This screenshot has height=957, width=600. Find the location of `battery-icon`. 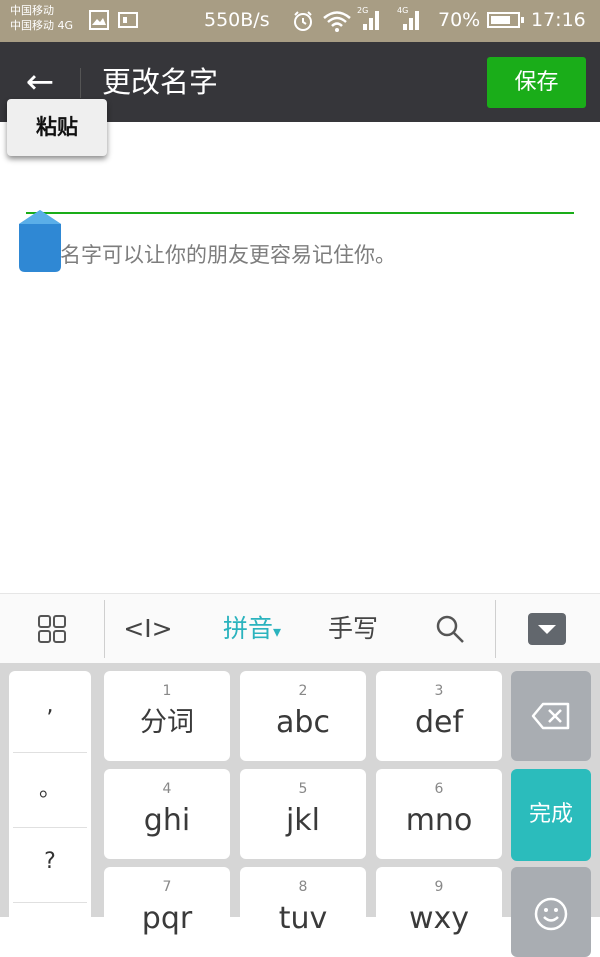

battery-icon is located at coordinates (505, 20).